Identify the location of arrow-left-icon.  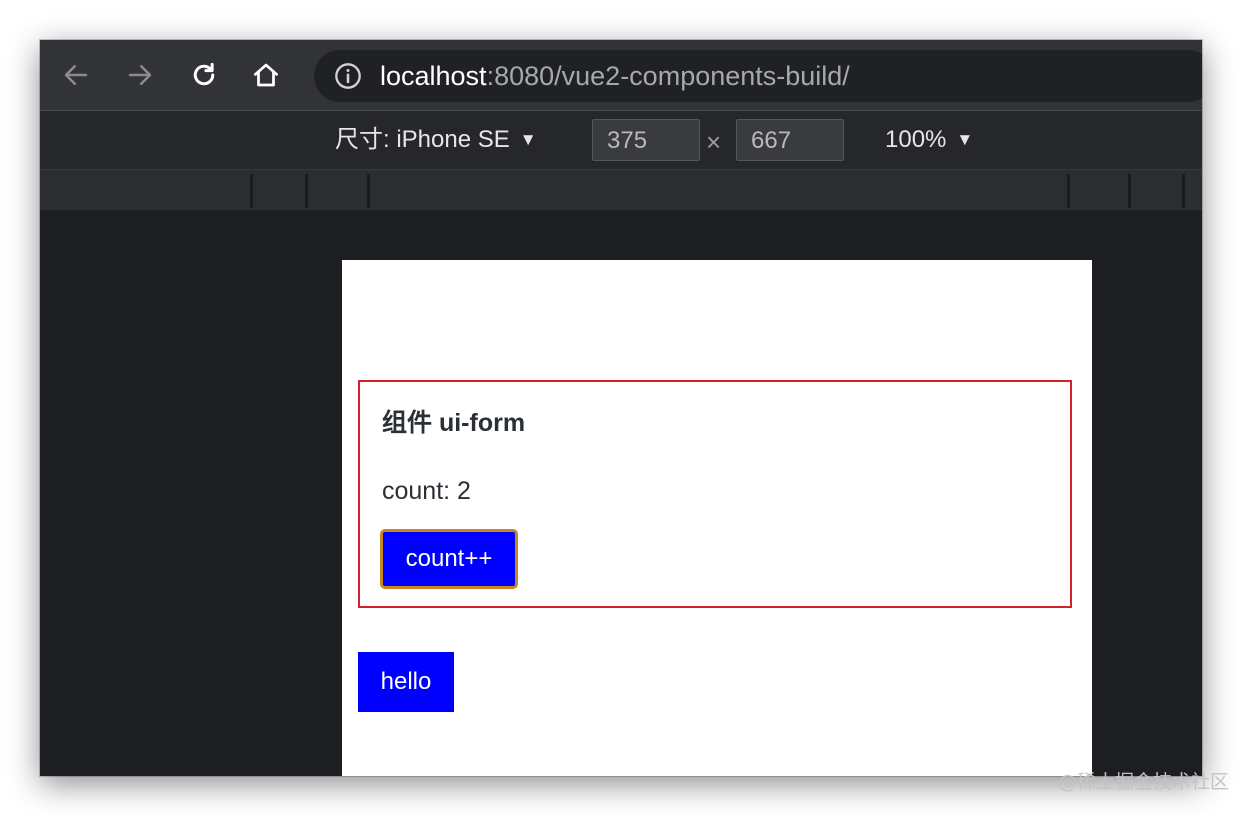
(76, 75).